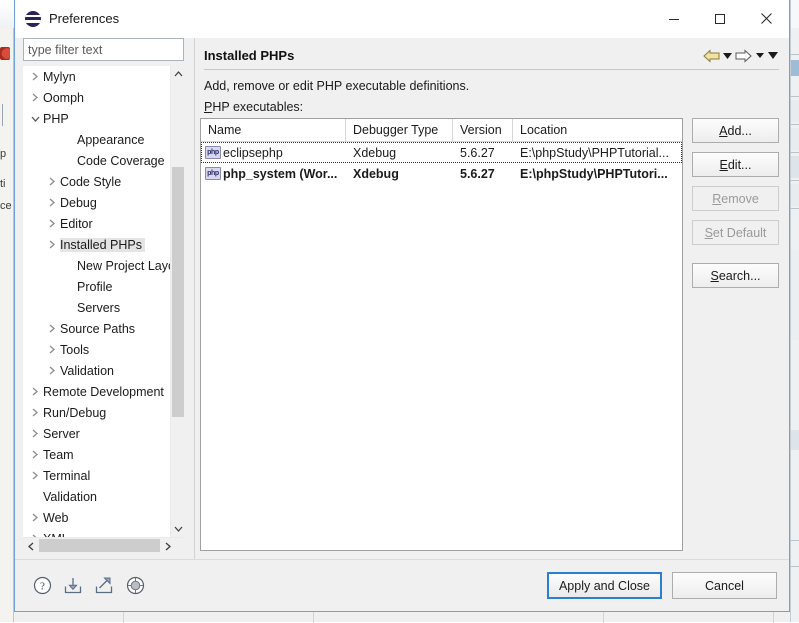 This screenshot has width=799, height=623. Describe the element at coordinates (96, 454) in the screenshot. I see `sidebar-item-team: Team` at that location.